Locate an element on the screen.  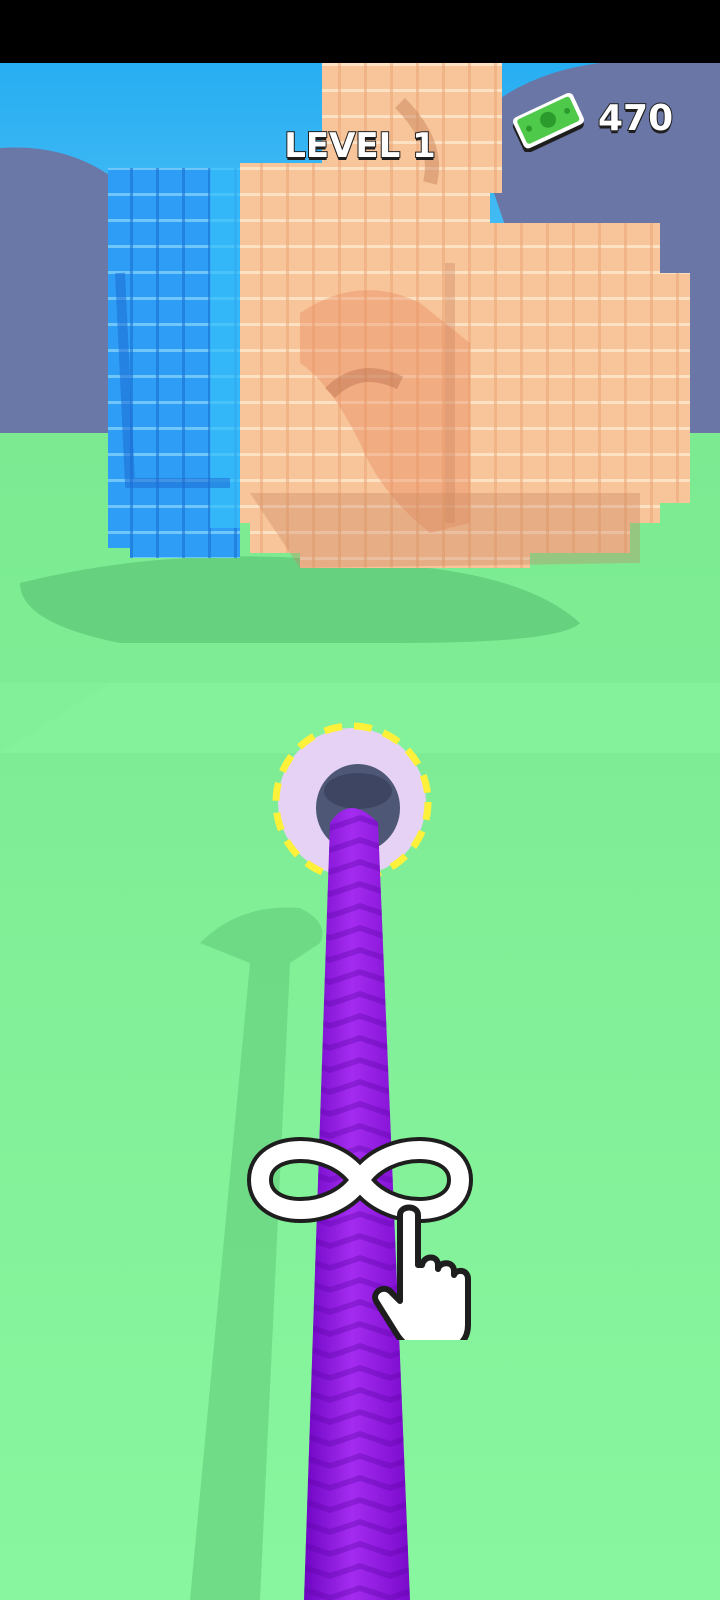
currency-value: 470 is located at coordinates (635, 118).